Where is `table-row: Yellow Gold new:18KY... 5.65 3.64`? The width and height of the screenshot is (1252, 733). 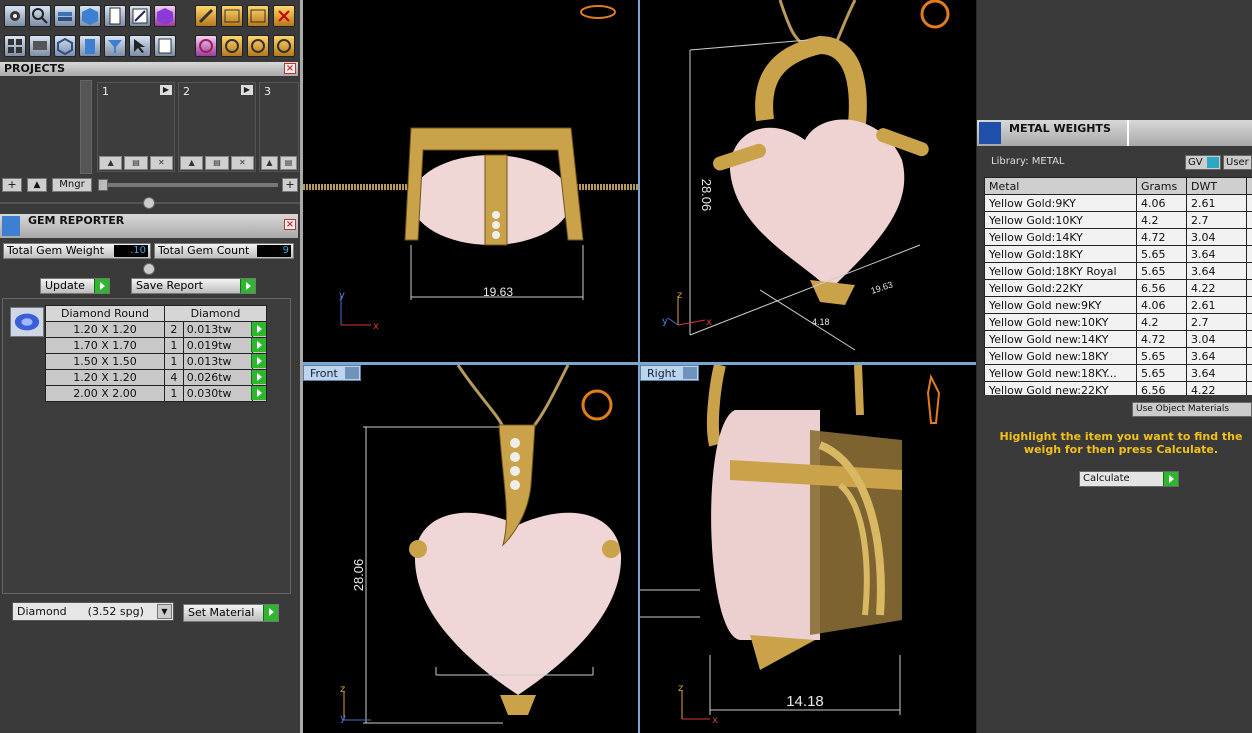
table-row: Yellow Gold new:18KY... 5.65 3.64 is located at coordinates (1118, 373).